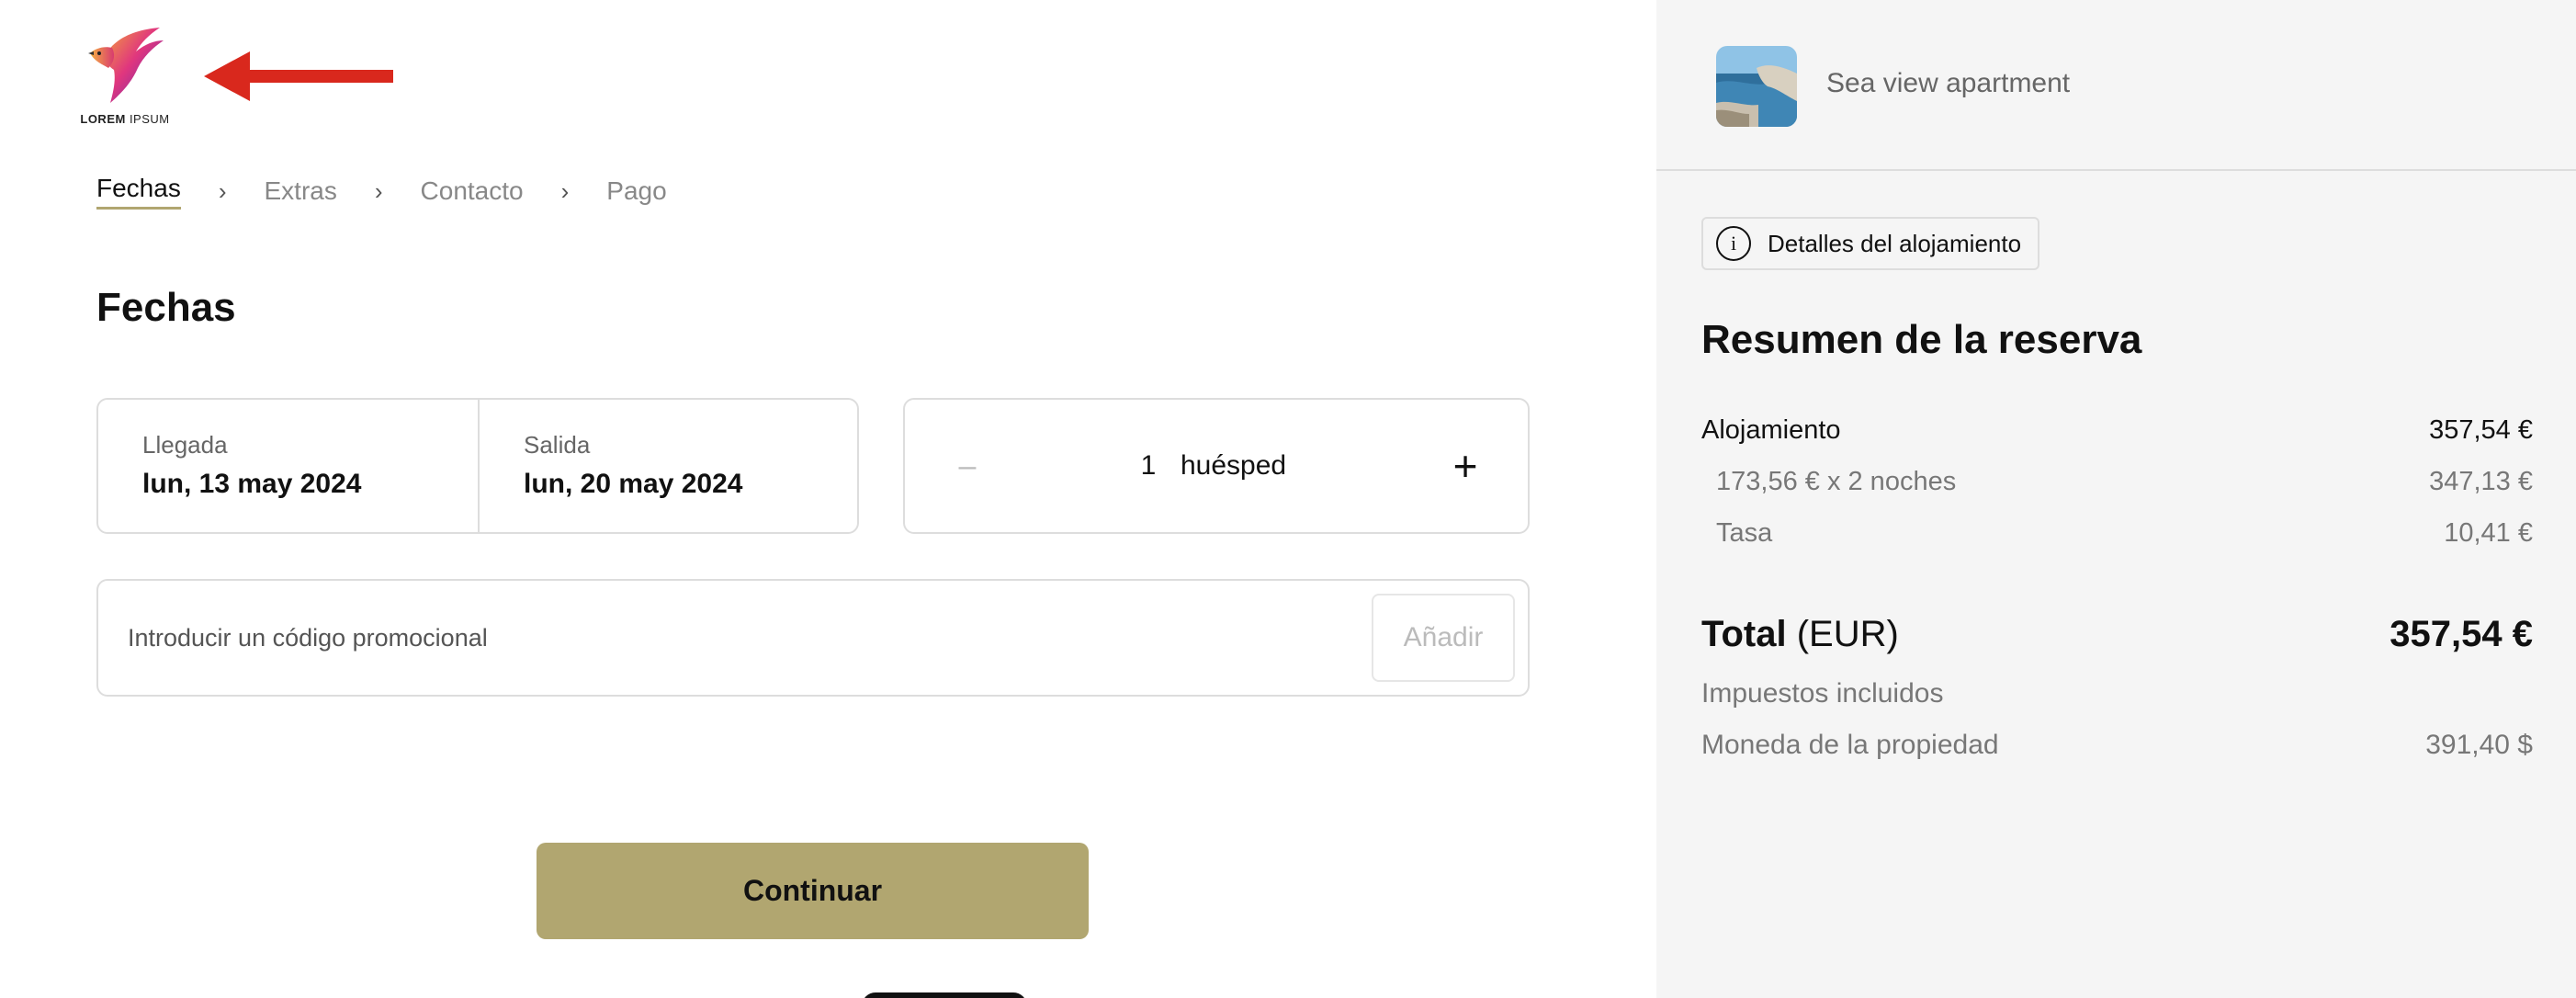 The image size is (2576, 998). What do you see at coordinates (2117, 745) in the screenshot?
I see `property-currency-row: Moneda de la propiedad 391,40 $` at bounding box center [2117, 745].